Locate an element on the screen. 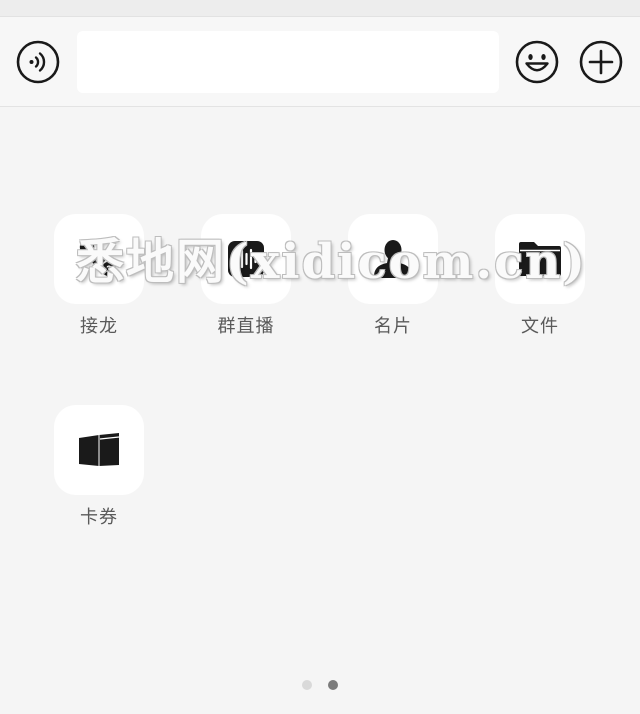 This screenshot has height=714, width=640. voice-input-icon is located at coordinates (38, 62).